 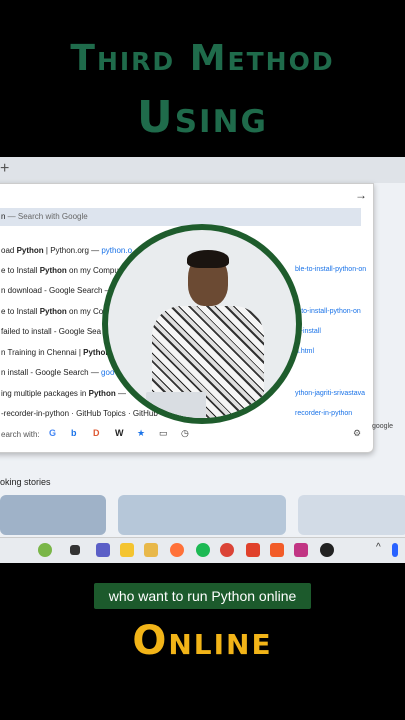 I want to click on search-with-bar: earch with: G b D W ★ ▭ ◷ ⚙, so click(x=182, y=435).